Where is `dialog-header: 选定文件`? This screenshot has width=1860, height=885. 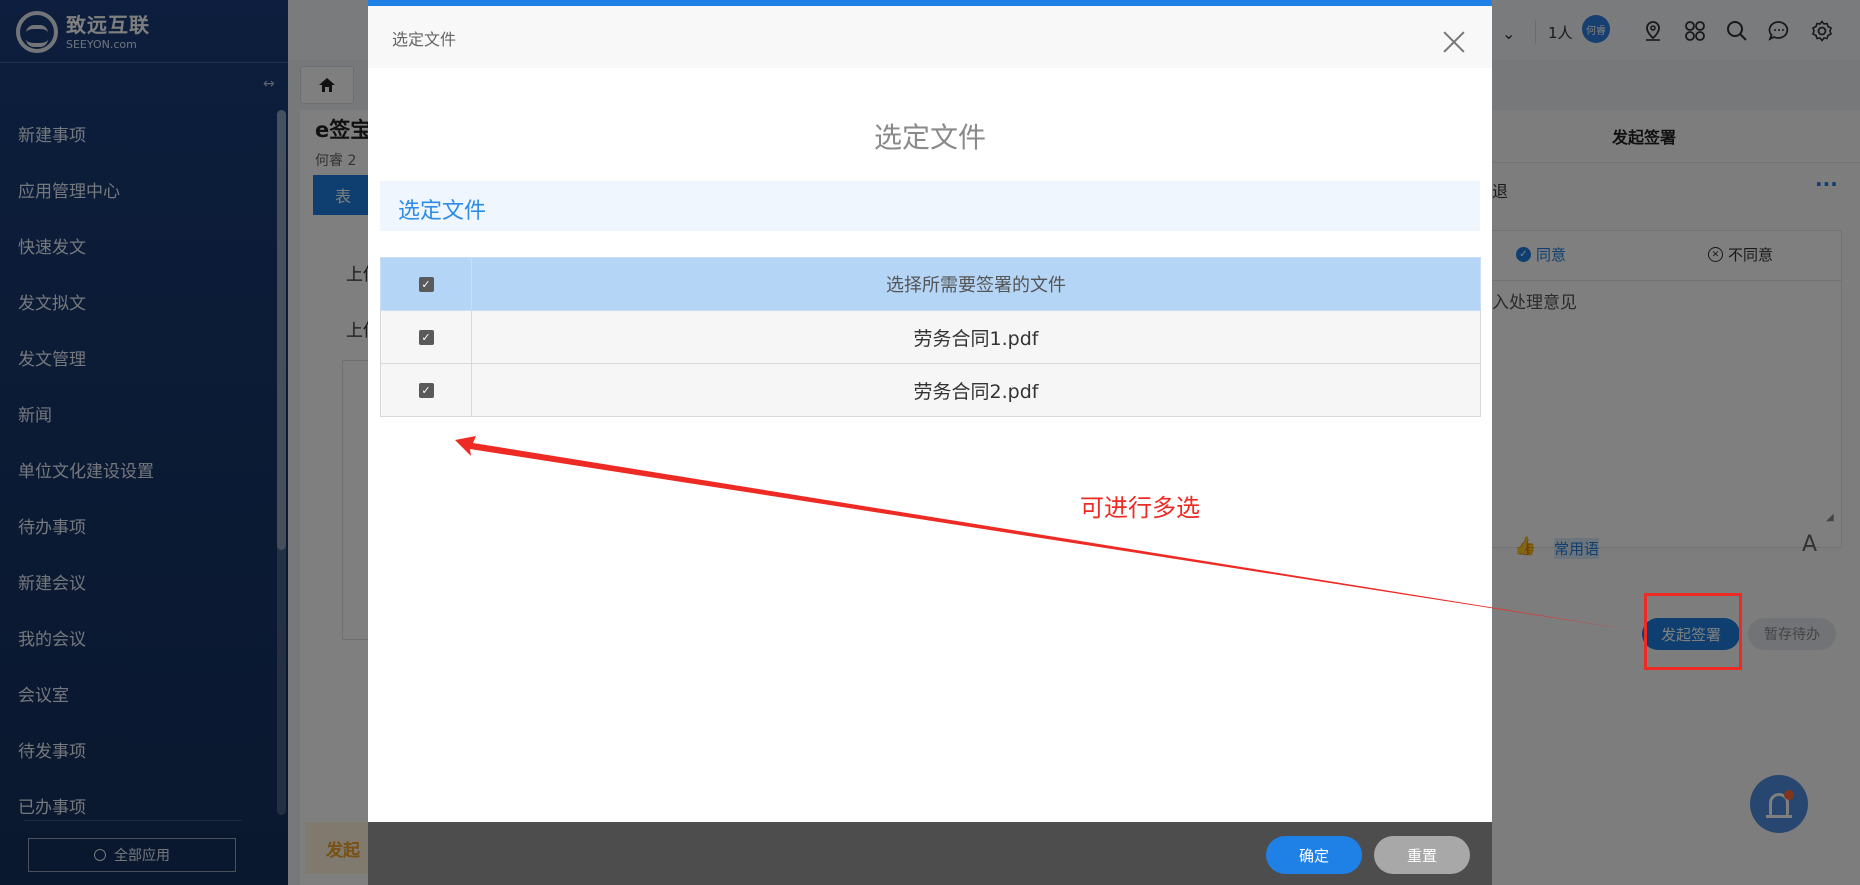 dialog-header: 选定文件 is located at coordinates (930, 37).